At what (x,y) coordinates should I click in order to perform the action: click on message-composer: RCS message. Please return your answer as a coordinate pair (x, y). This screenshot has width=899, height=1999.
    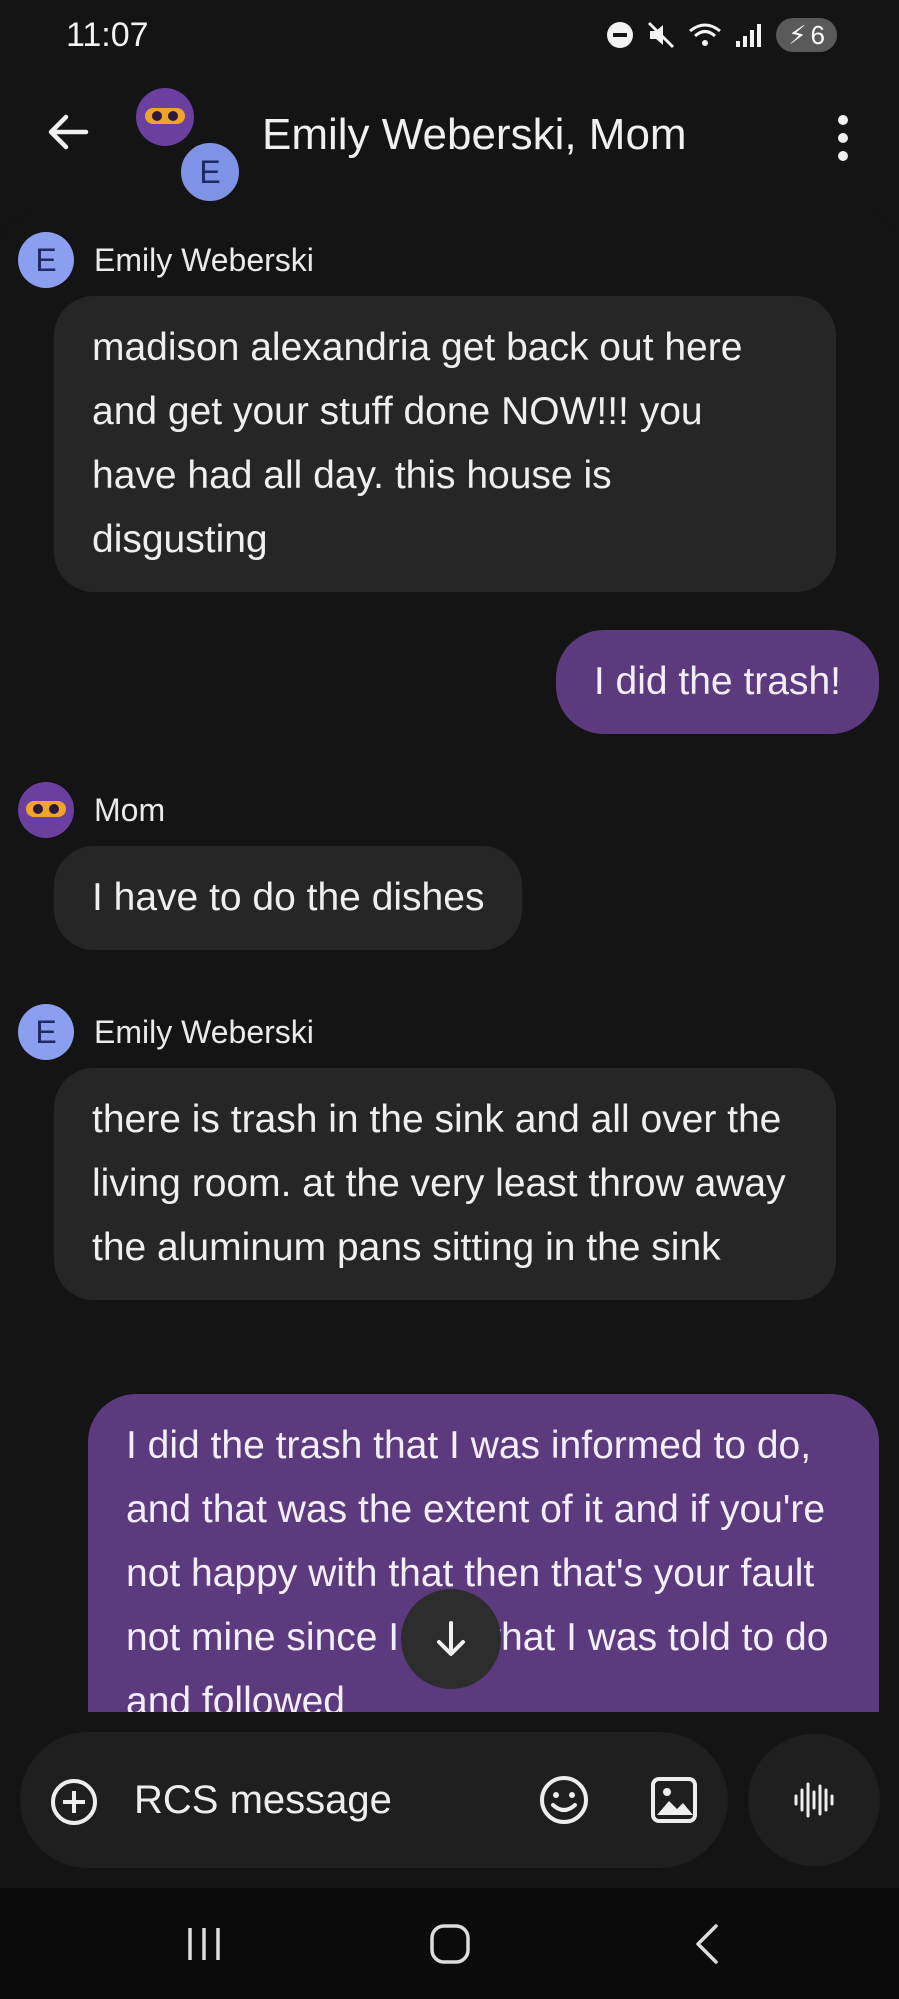
    Looking at the image, I should click on (374, 1800).